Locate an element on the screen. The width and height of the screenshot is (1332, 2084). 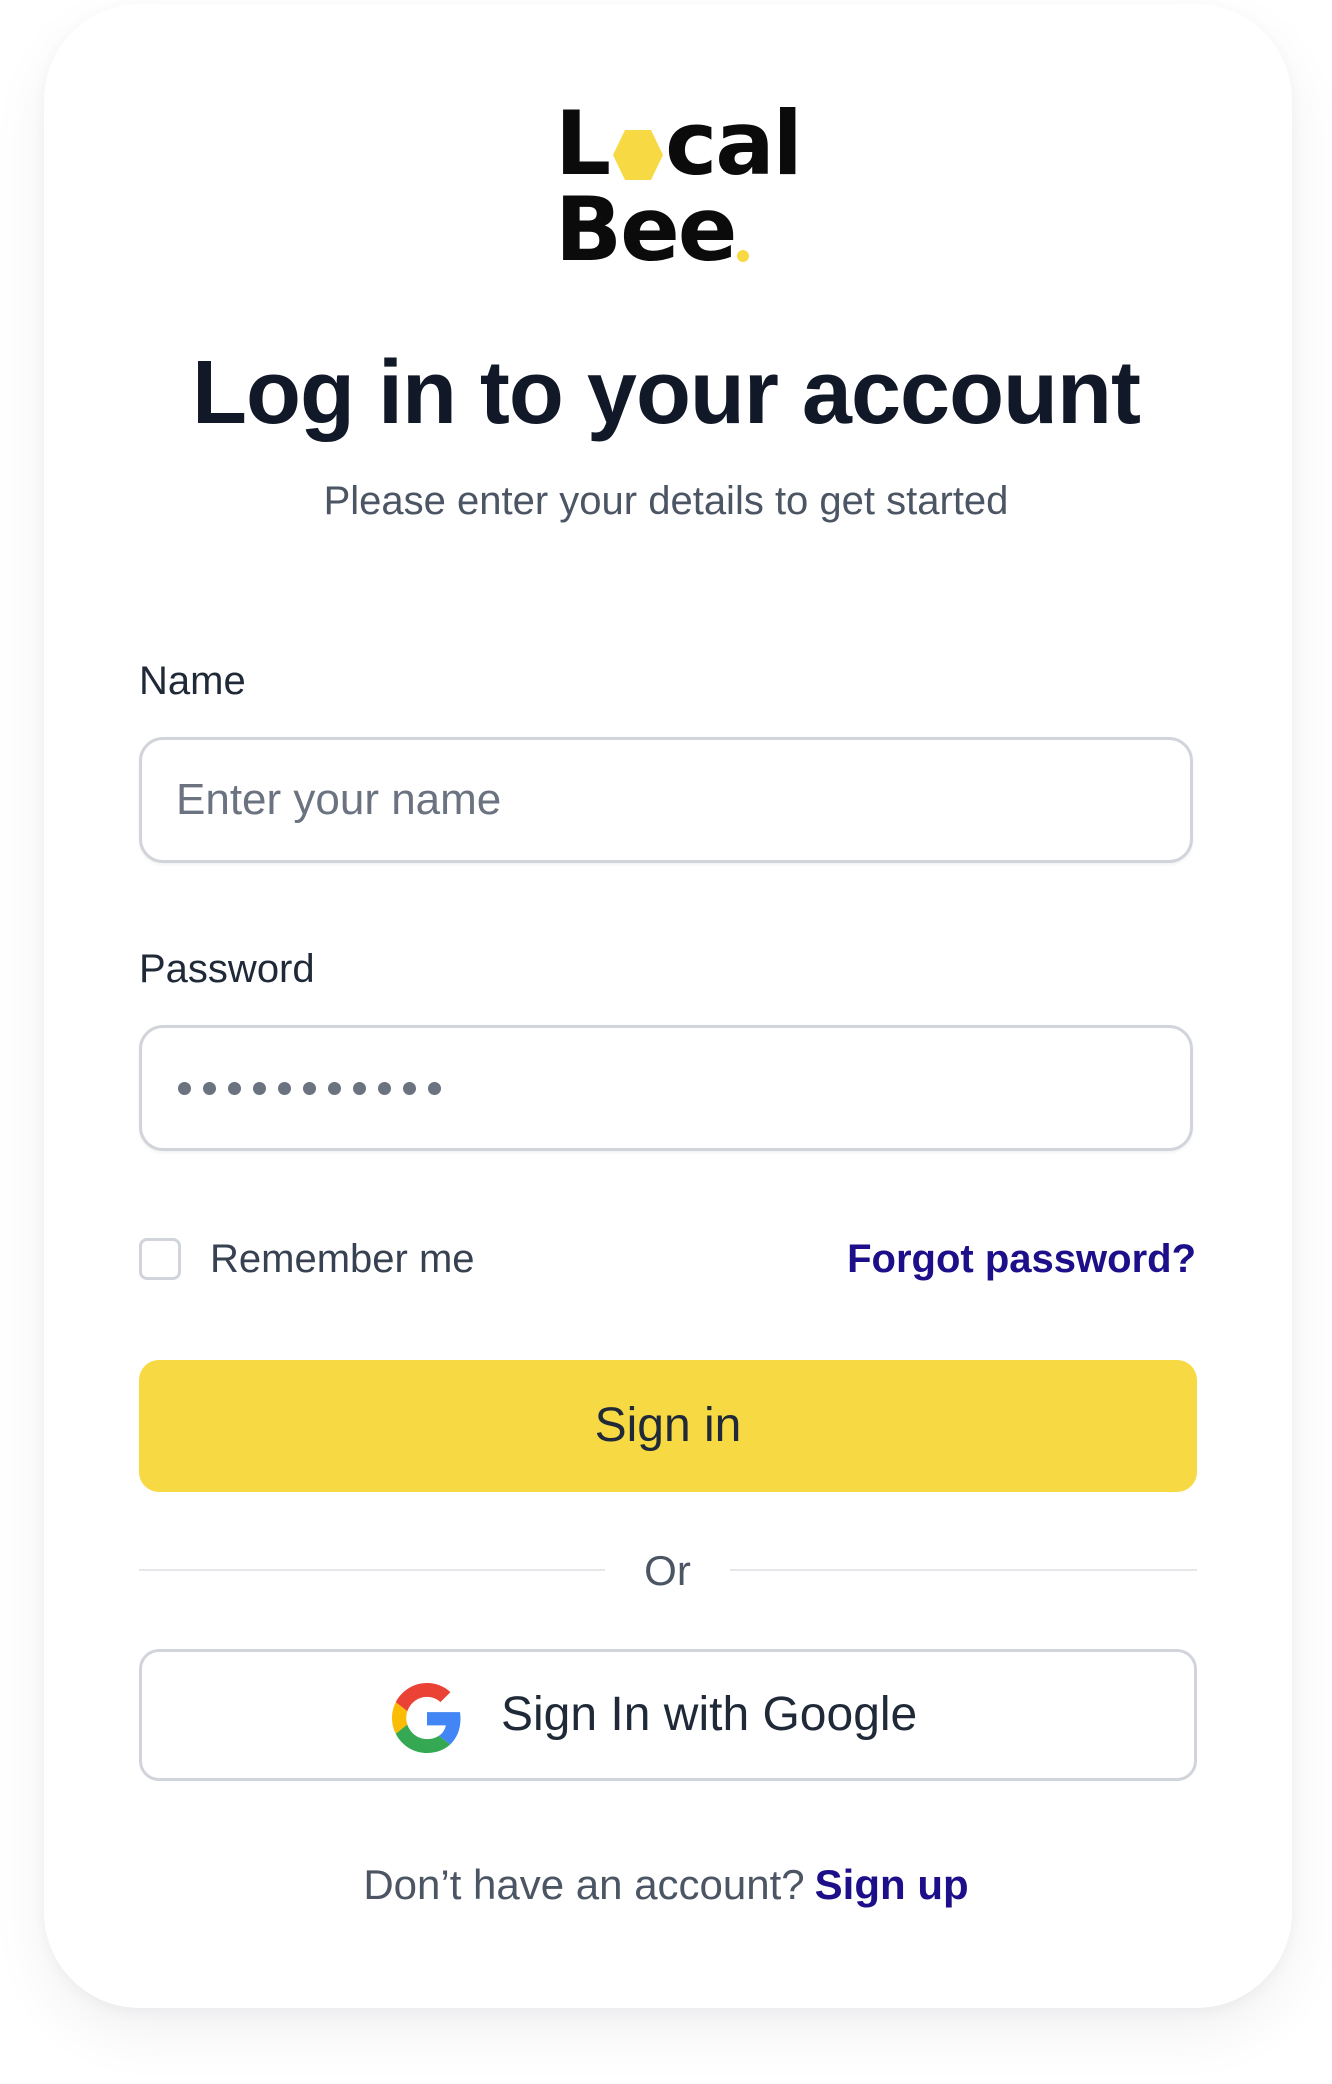
name-input is located at coordinates (666, 800).